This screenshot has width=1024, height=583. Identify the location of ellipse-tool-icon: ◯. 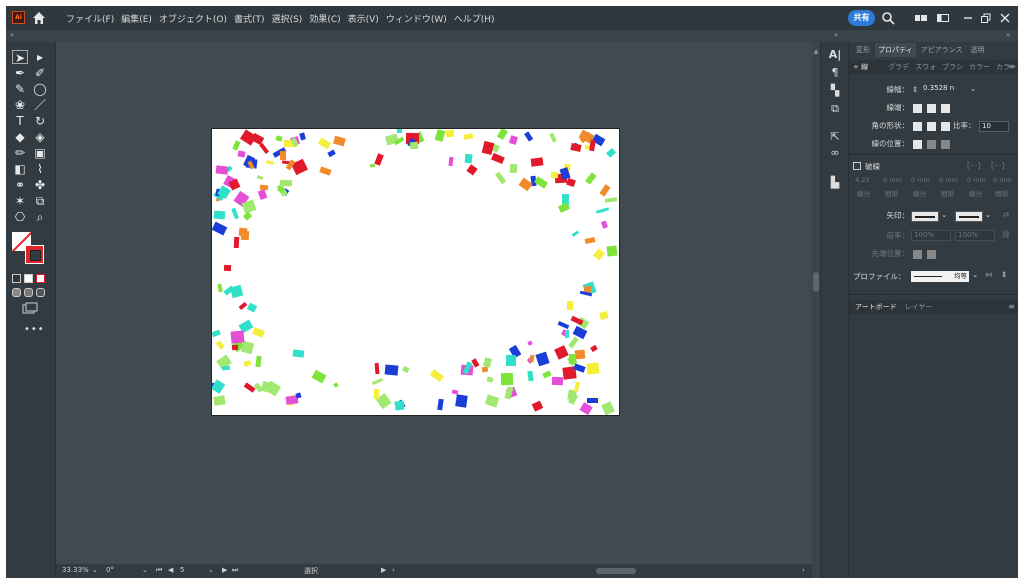
(40, 89).